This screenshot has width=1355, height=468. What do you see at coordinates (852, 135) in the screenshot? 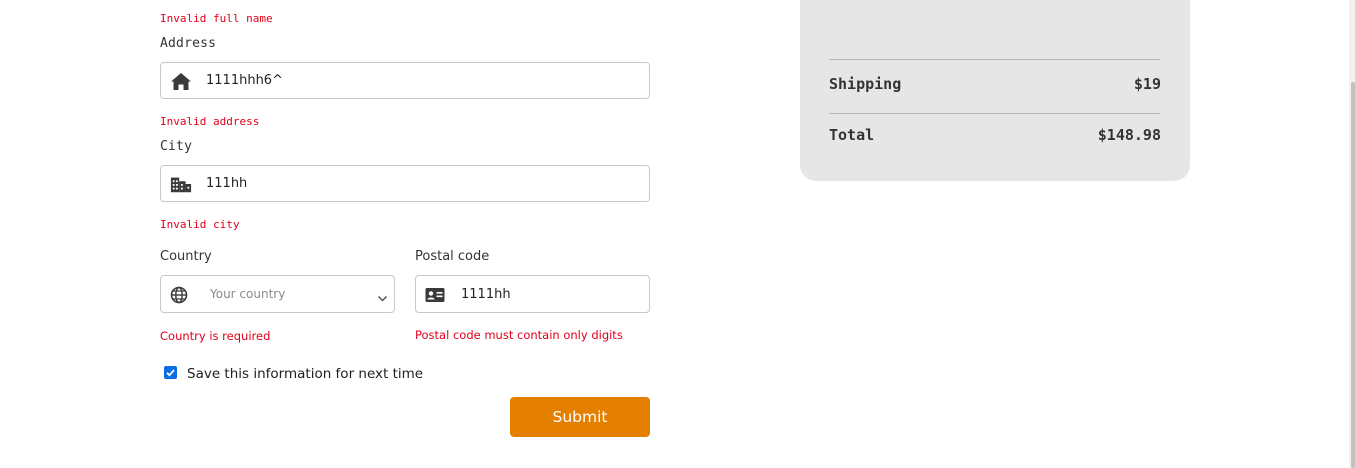
I see `total-label: Total` at bounding box center [852, 135].